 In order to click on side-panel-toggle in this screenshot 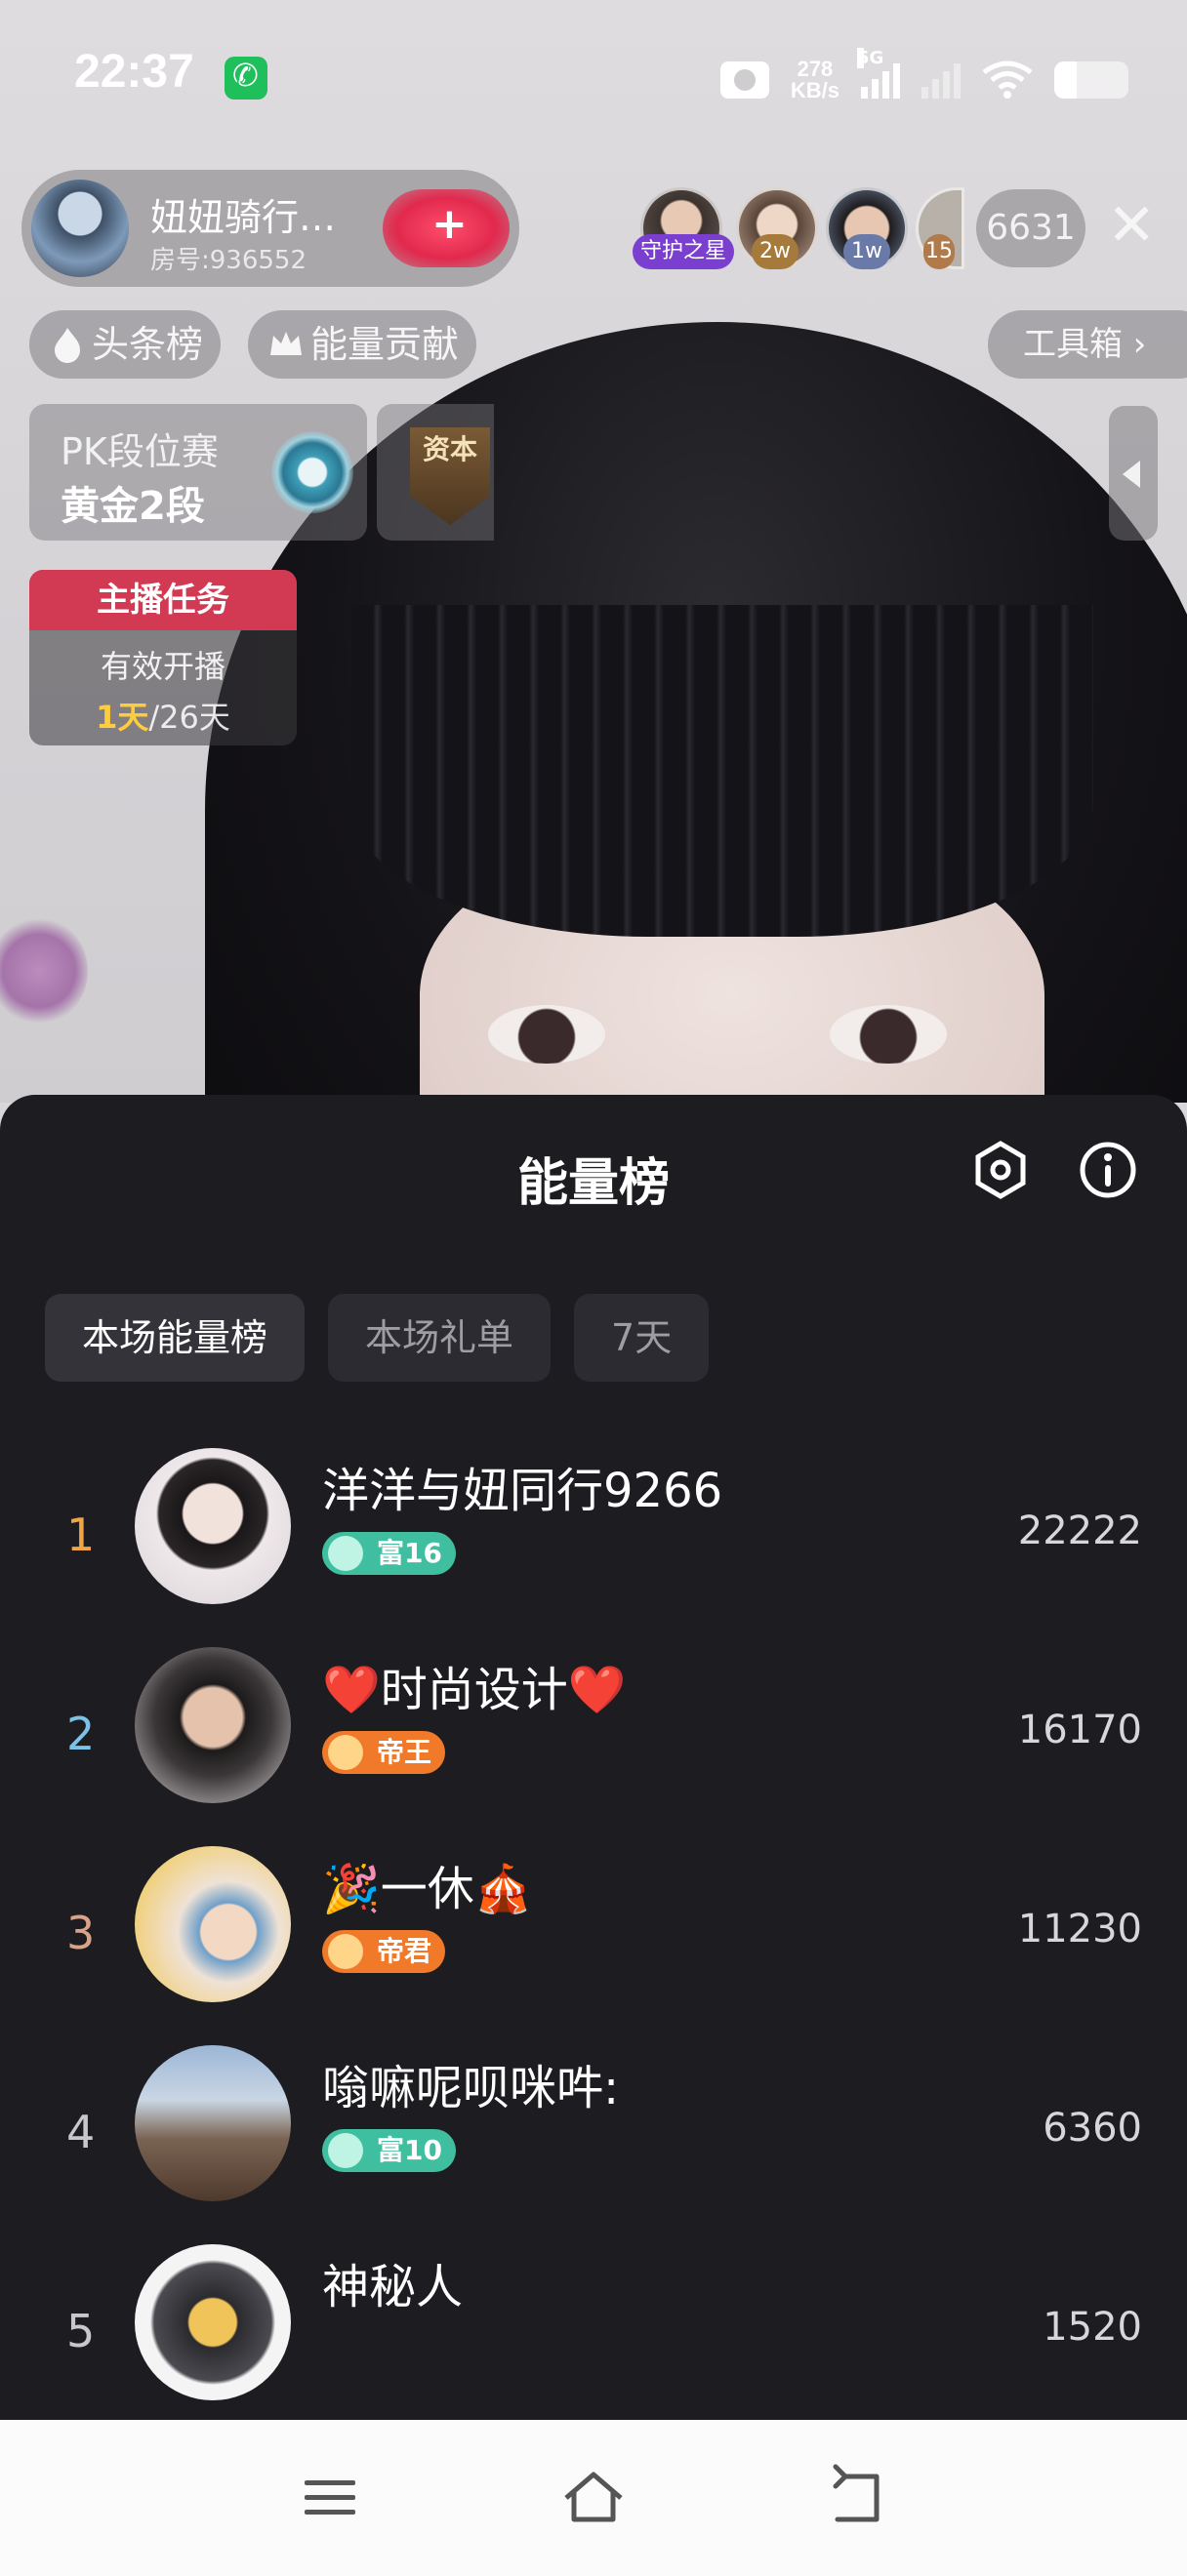, I will do `click(1133, 473)`.